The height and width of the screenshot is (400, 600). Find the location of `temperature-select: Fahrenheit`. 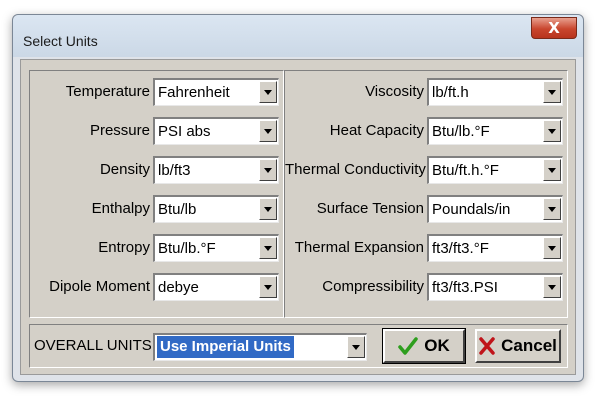

temperature-select: Fahrenheit is located at coordinates (216, 92).